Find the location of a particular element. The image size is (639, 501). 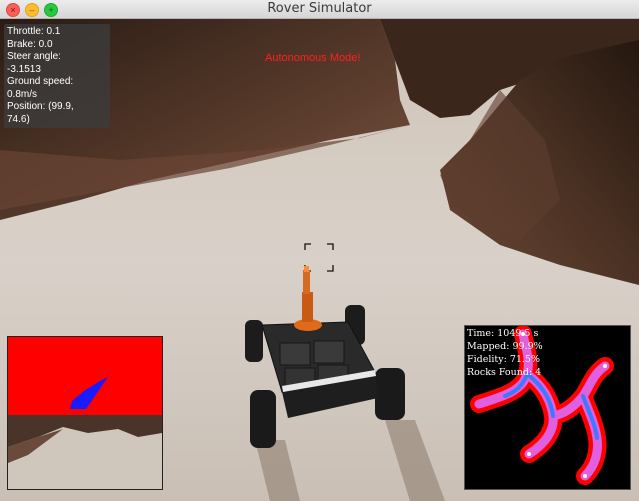

map-fidelity: Fidelity: 71.5% is located at coordinates (503, 359).